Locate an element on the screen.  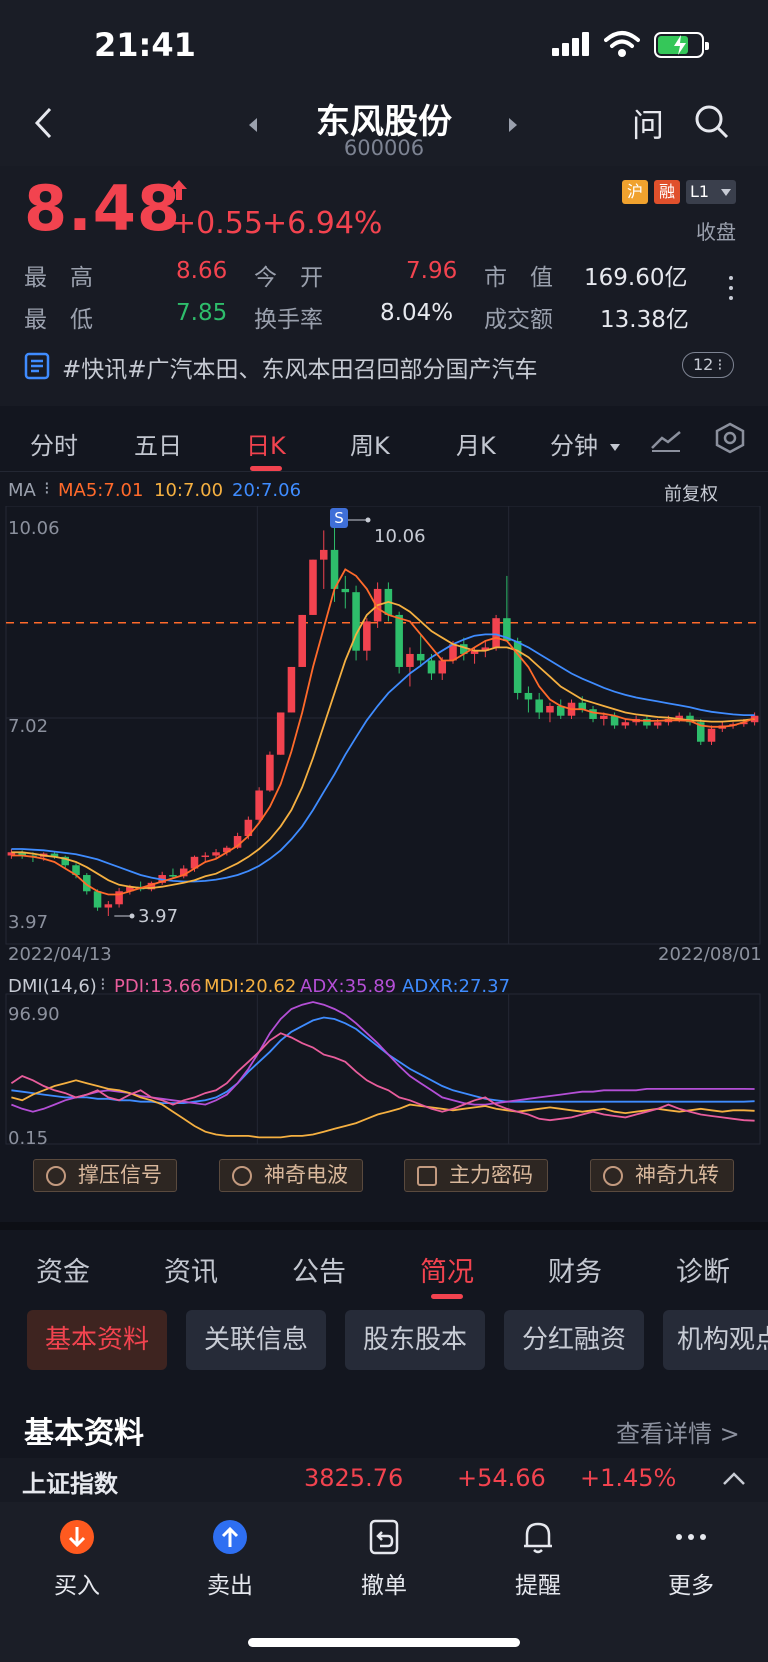
chip-institutional-views: 机构观点 is located at coordinates (715, 1340).